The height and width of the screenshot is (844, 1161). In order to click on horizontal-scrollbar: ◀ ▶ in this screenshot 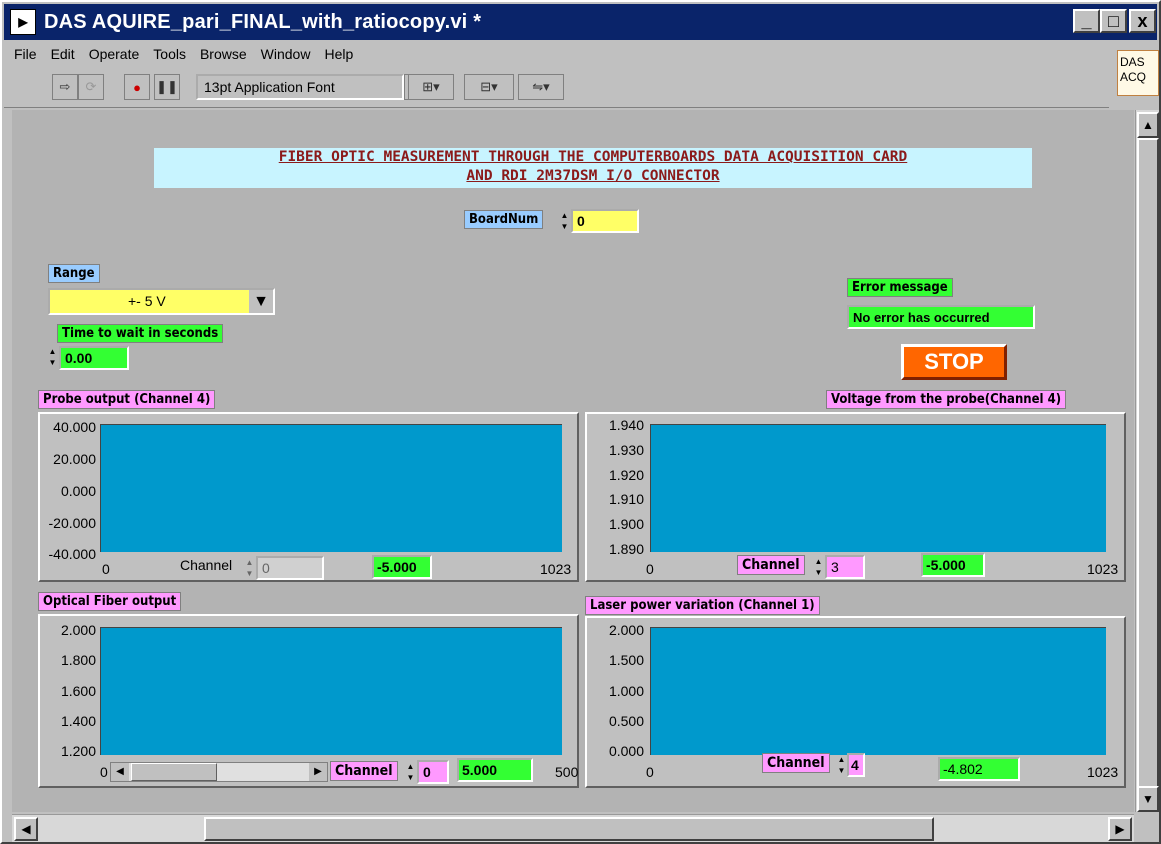, I will do `click(573, 828)`.